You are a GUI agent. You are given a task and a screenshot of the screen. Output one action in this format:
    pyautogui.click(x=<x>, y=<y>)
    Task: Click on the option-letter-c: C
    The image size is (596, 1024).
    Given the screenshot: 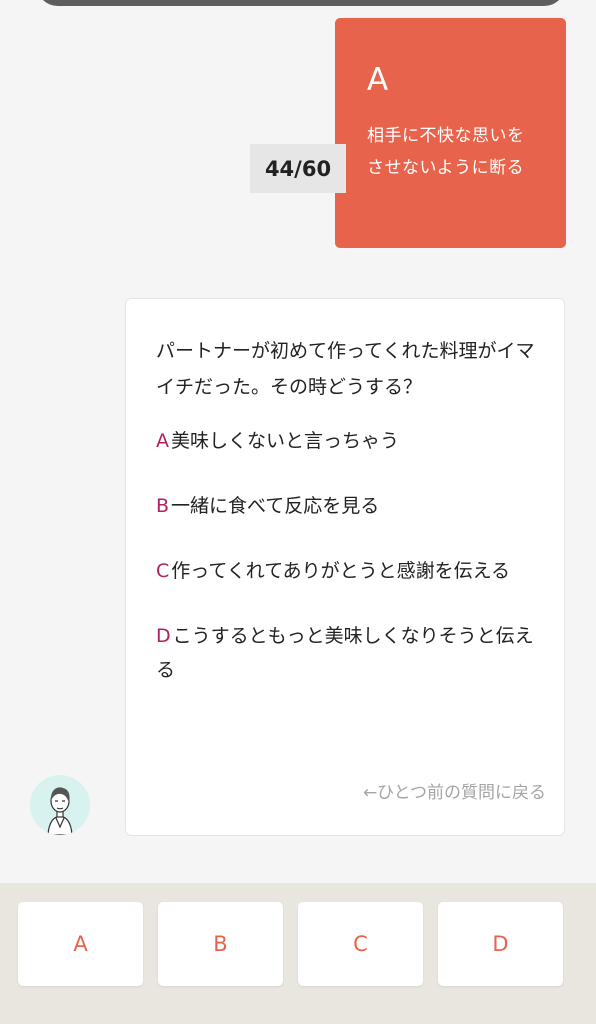 What is the action you would take?
    pyautogui.click(x=163, y=571)
    